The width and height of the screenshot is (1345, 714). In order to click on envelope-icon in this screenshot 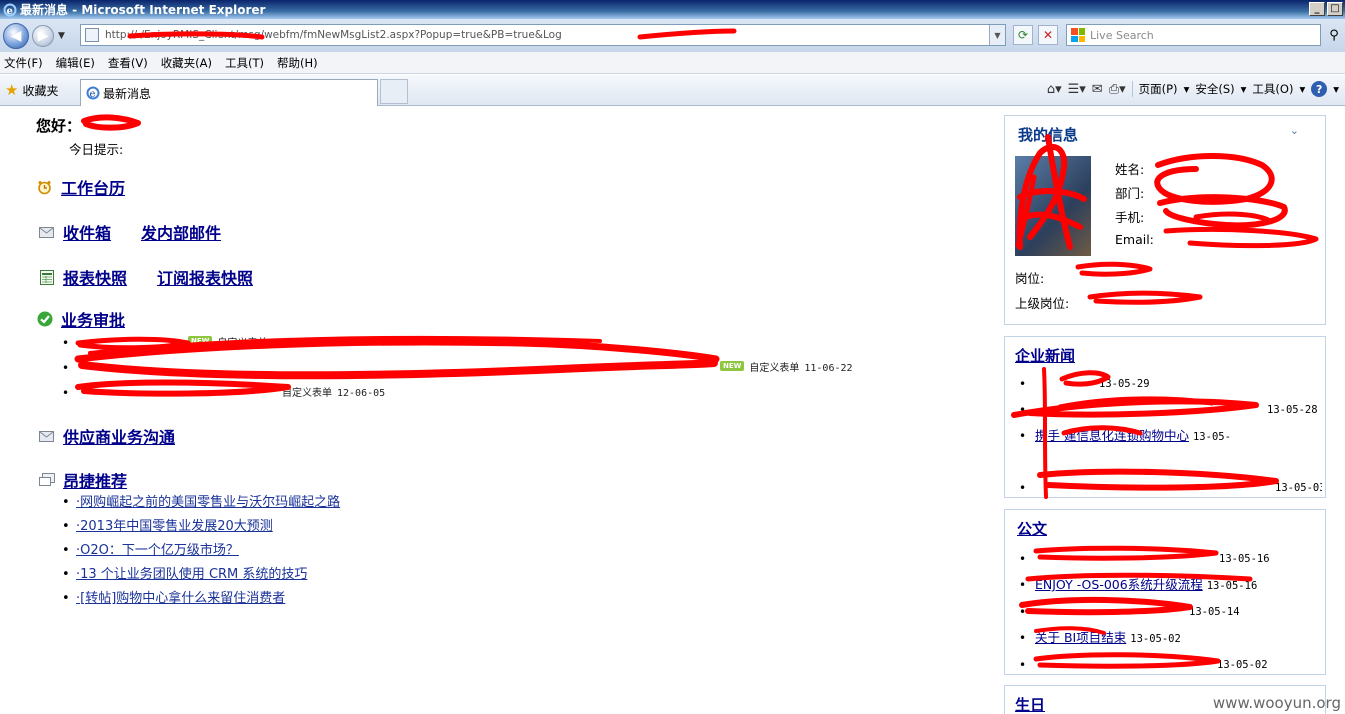, I will do `click(46, 436)`.